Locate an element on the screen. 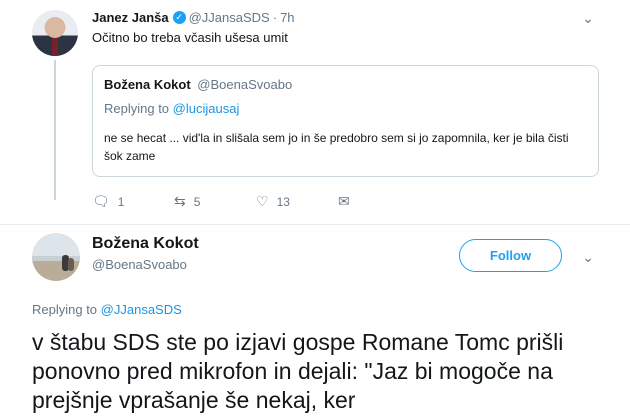  author-name: Božena Kokot is located at coordinates (145, 244).